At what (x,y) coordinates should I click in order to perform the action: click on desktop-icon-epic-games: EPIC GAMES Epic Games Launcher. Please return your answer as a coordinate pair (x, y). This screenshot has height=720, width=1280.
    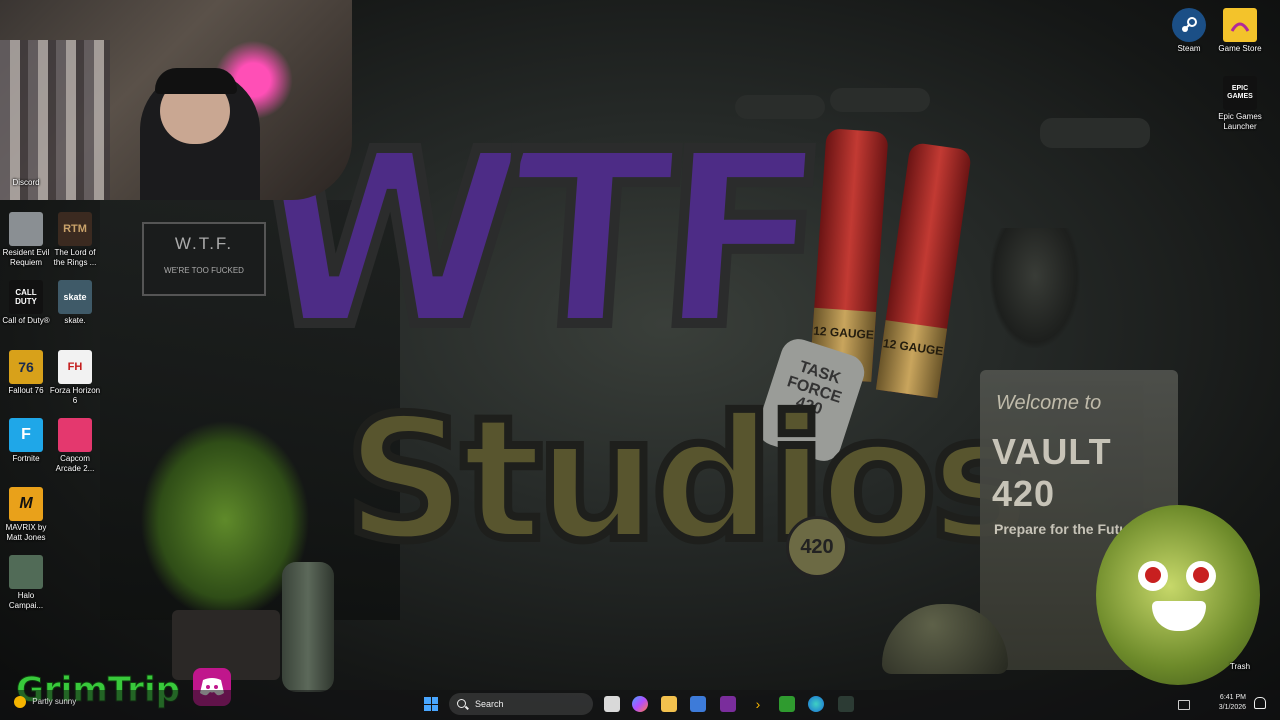
    Looking at the image, I should click on (1240, 104).